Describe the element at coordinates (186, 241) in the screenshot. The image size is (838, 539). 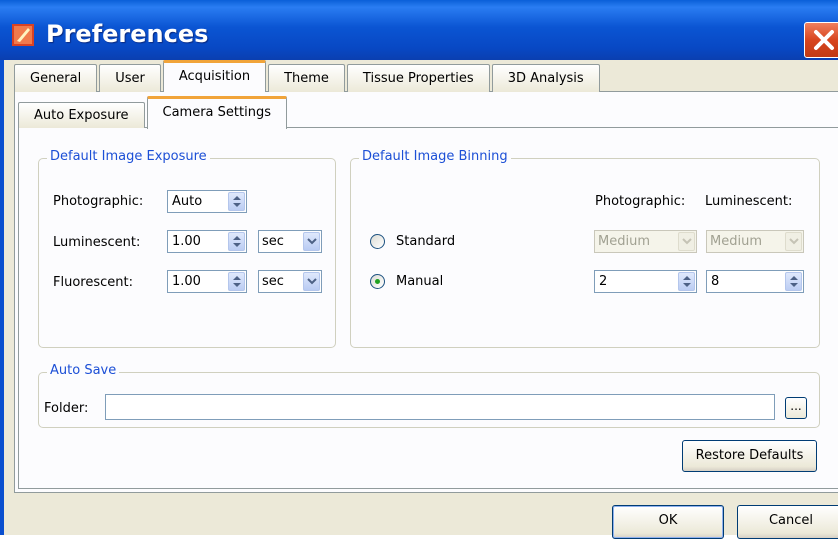
I see `luminescent-exposure-value: 1.00` at that location.